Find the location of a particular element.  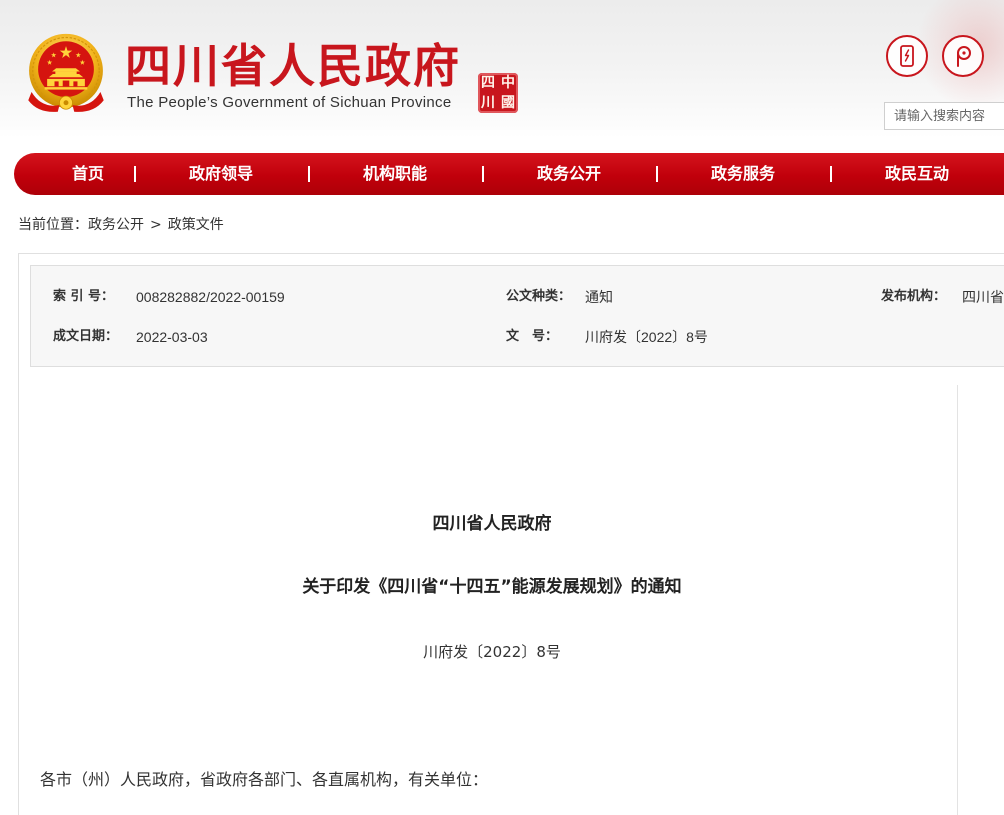

article-title: 关于印发《四川省“十四五”能源发展规划》的通知 is located at coordinates (492, 587).